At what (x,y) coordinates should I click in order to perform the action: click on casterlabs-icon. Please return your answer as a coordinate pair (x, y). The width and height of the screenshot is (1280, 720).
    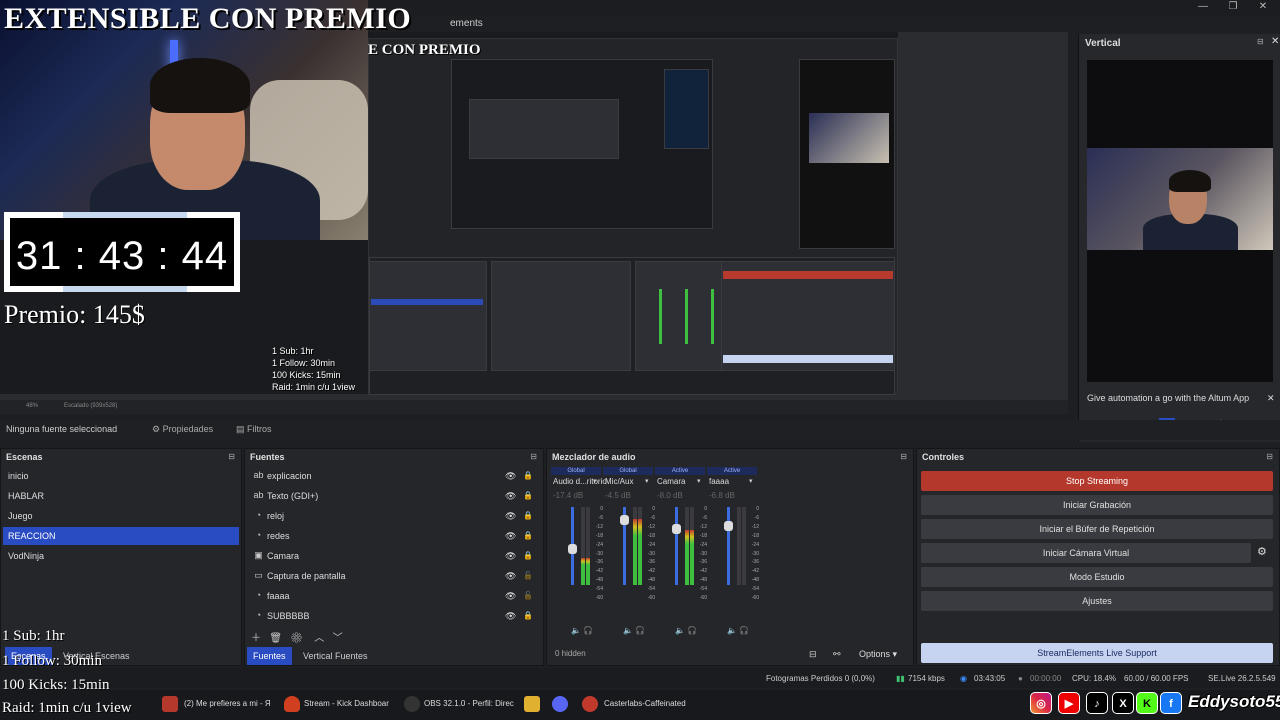
    Looking at the image, I should click on (590, 704).